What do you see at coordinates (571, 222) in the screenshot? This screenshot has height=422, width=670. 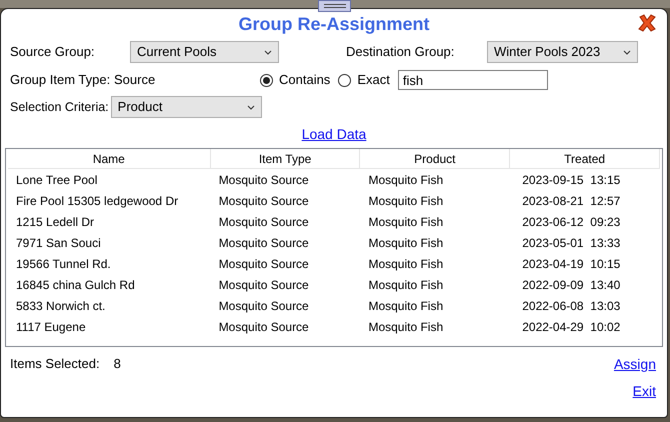 I see `table-cell-text: 2023-06-12 09:23` at bounding box center [571, 222].